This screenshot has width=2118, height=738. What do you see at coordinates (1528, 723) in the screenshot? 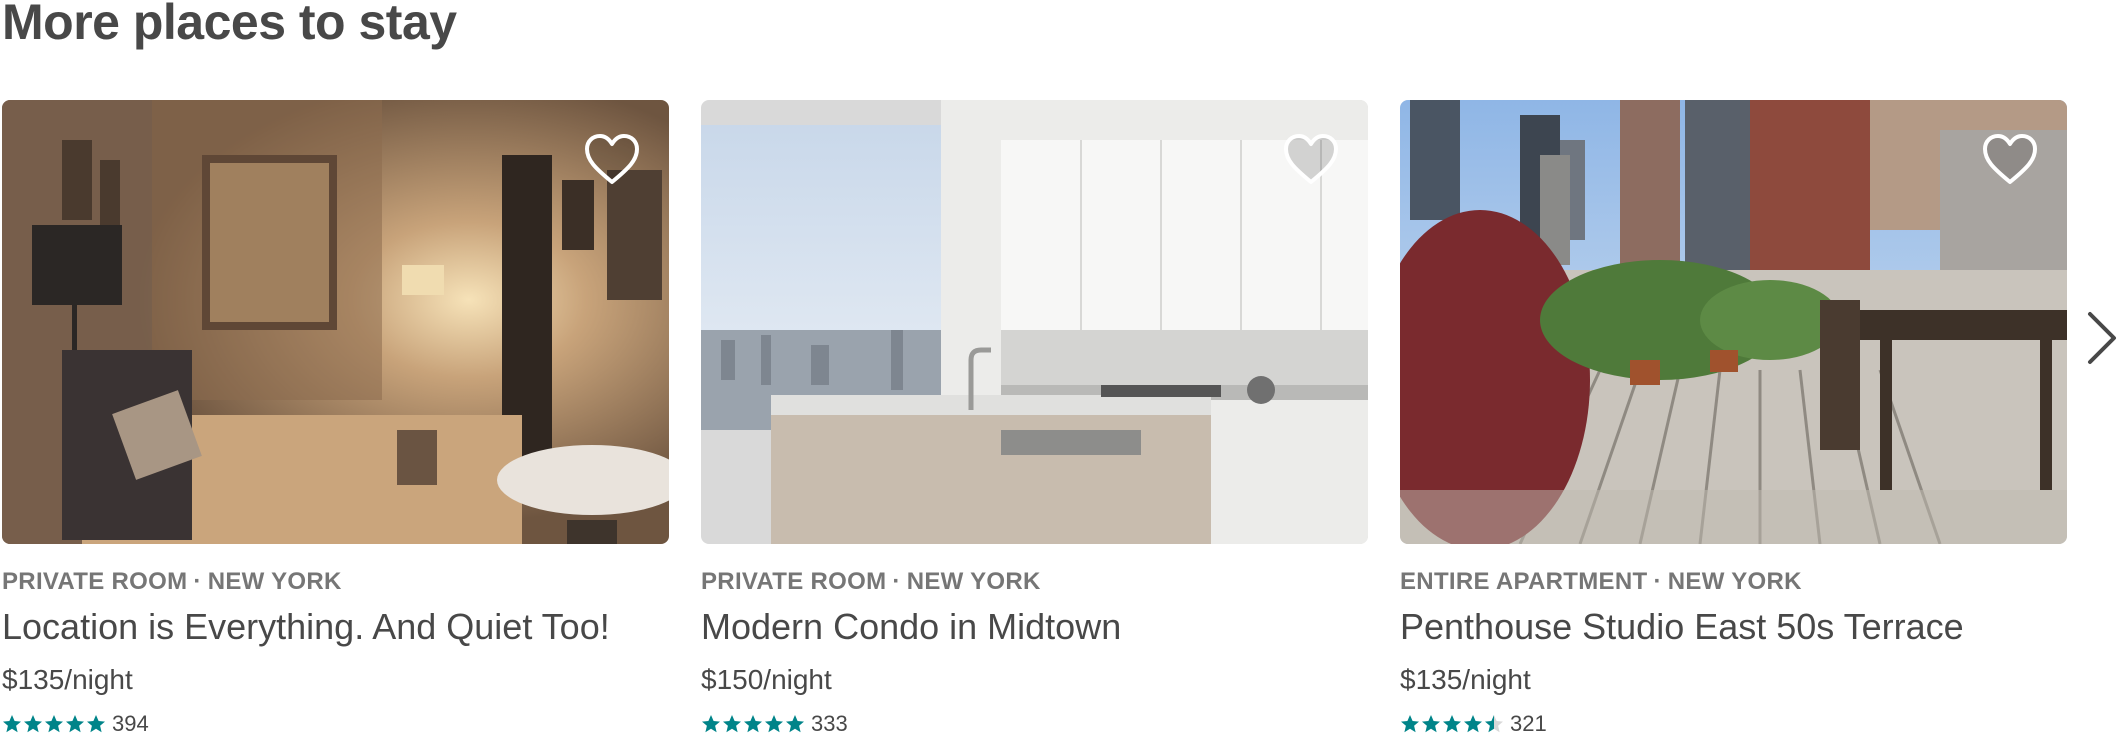
I see `review-count: 321` at bounding box center [1528, 723].